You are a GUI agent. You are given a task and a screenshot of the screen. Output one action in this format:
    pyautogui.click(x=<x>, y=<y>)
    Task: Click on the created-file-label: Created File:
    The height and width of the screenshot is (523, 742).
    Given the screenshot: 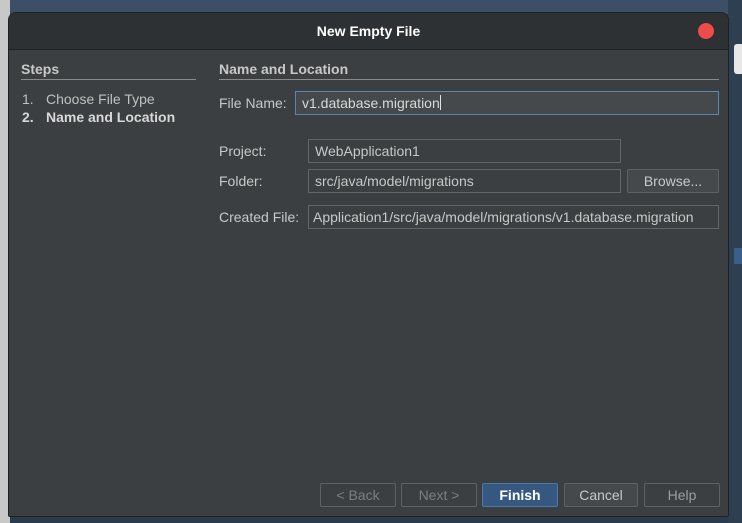 What is the action you would take?
    pyautogui.click(x=259, y=217)
    